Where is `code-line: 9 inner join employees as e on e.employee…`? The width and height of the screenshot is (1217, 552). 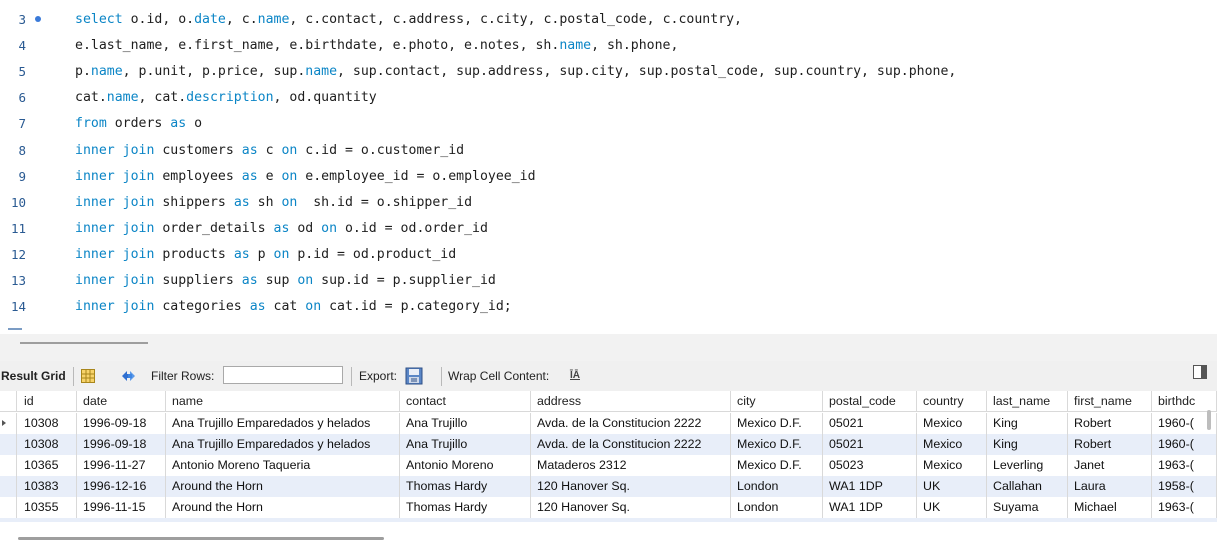 code-line: 9 inner join employees as e on e.employee… is located at coordinates (608, 177).